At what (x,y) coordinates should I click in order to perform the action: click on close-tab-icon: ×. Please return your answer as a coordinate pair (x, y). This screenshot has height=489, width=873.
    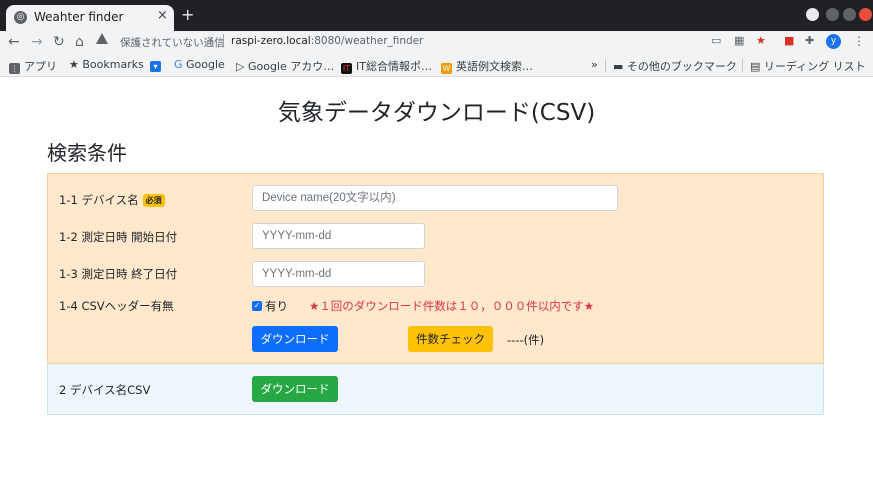
    Looking at the image, I should click on (162, 15).